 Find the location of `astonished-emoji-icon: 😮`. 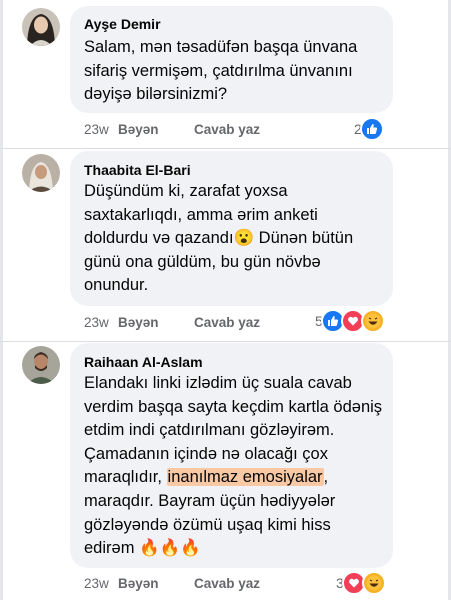

astonished-emoji-icon: 😮 is located at coordinates (244, 238).